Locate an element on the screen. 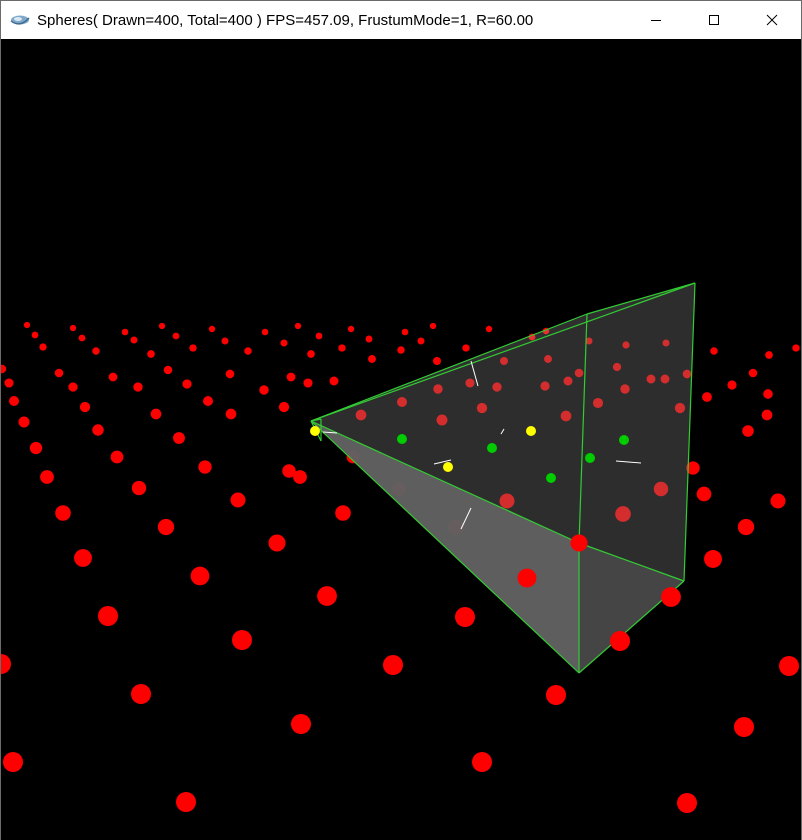 This screenshot has width=802, height=840. opengl-app-icon is located at coordinates (20, 20).